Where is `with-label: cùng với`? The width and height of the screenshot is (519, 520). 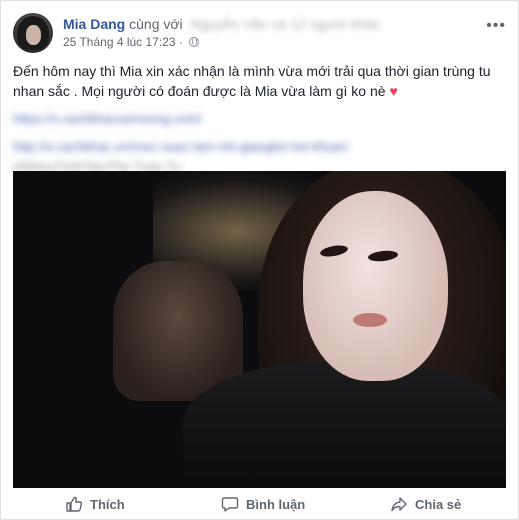 with-label: cùng với is located at coordinates (156, 24).